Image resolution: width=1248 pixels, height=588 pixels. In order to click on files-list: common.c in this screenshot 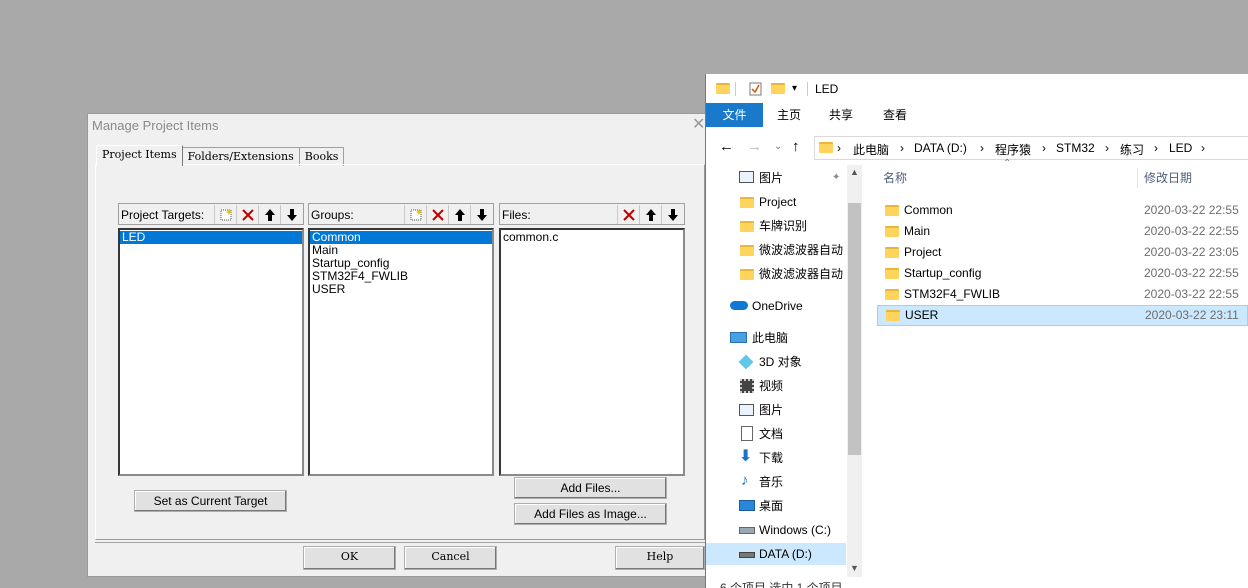, I will do `click(592, 352)`.